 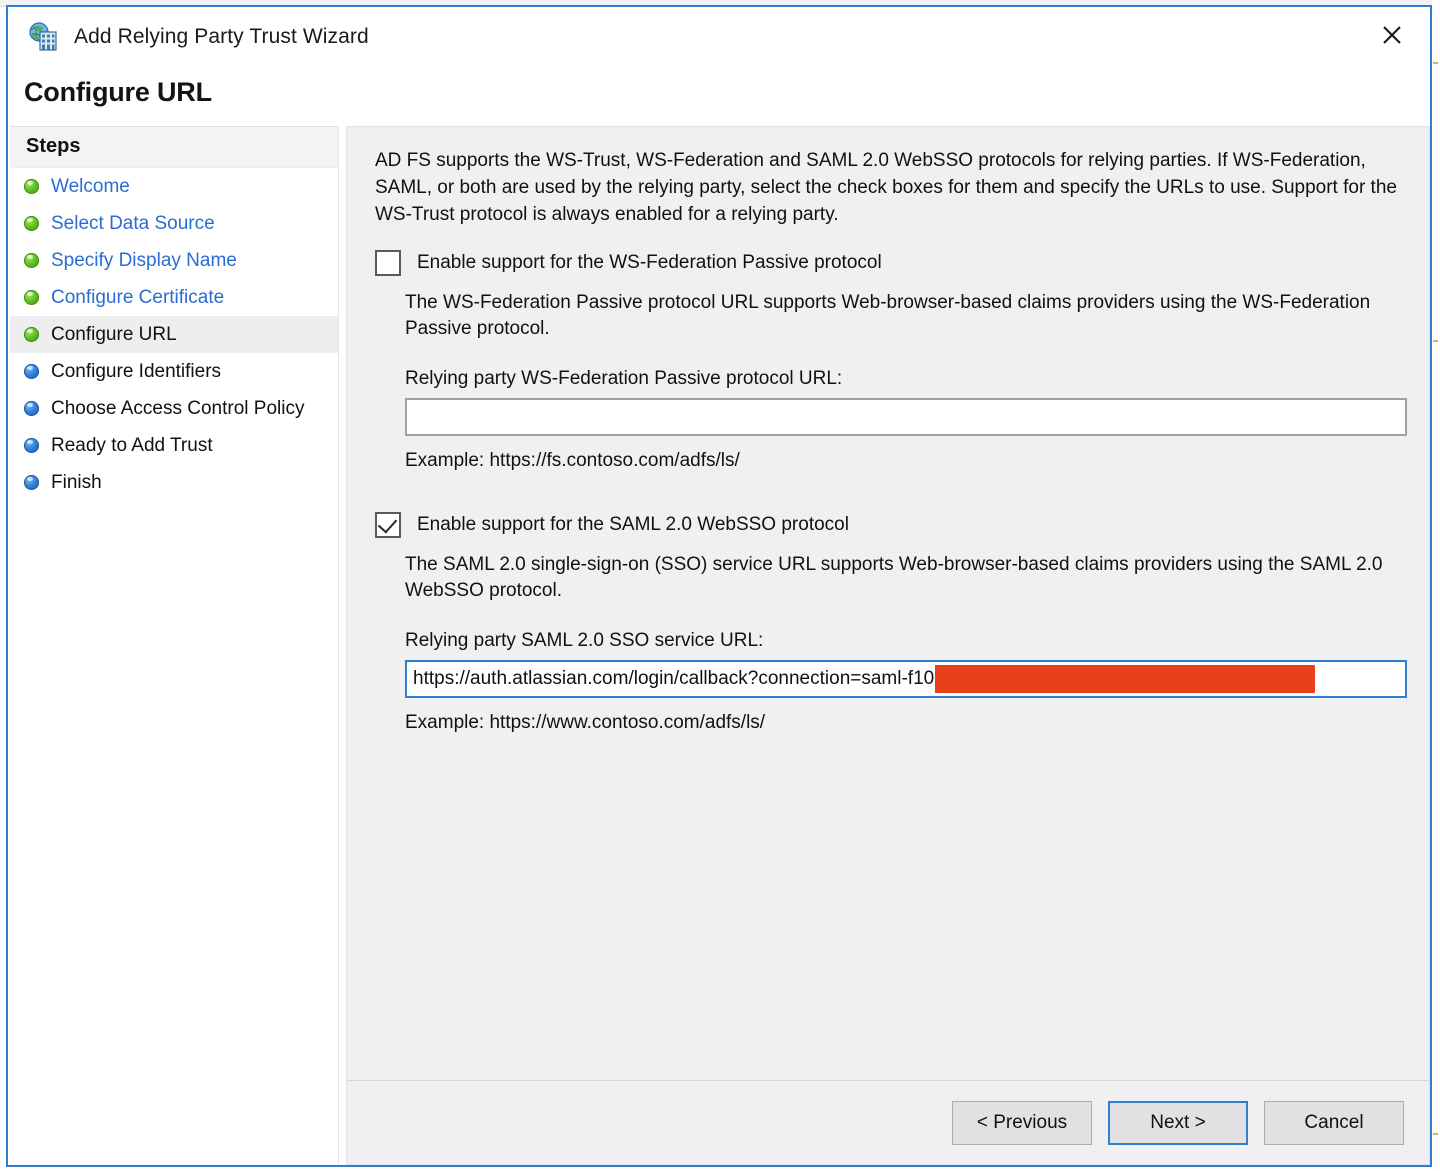 I want to click on title-bar: Add Relying Party Trust Wizard, so click(x=719, y=37).